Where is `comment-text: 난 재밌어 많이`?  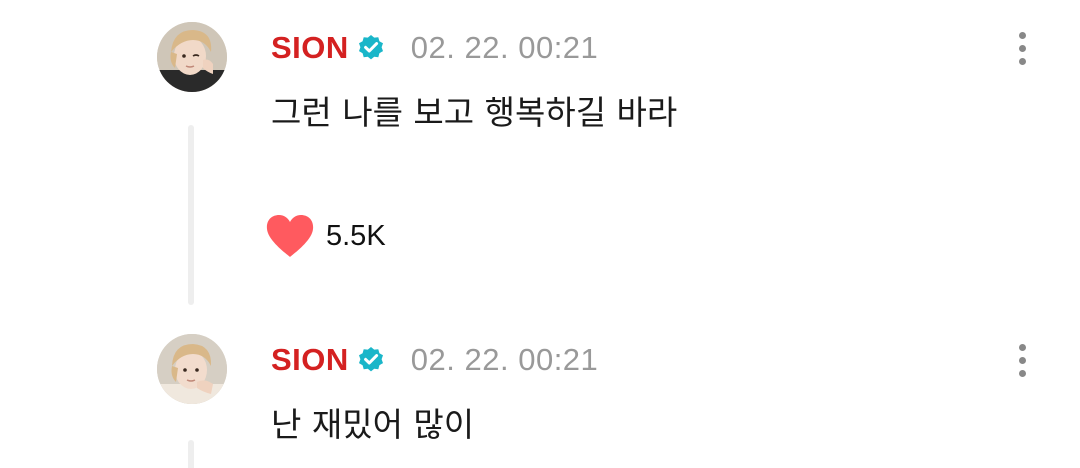 comment-text: 난 재밌어 많이 is located at coordinates (373, 424).